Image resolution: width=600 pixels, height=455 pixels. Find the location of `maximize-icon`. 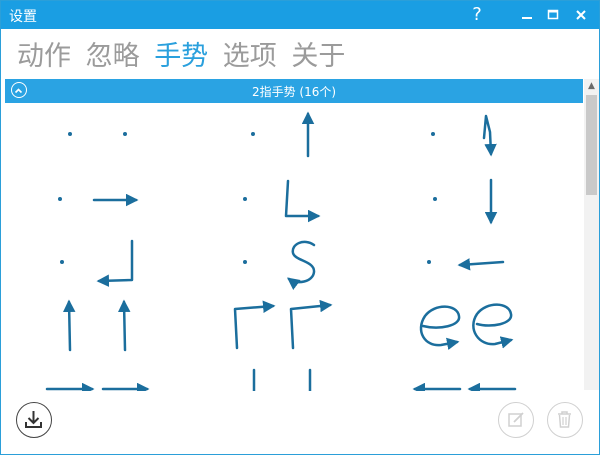

maximize-icon is located at coordinates (553, 14).